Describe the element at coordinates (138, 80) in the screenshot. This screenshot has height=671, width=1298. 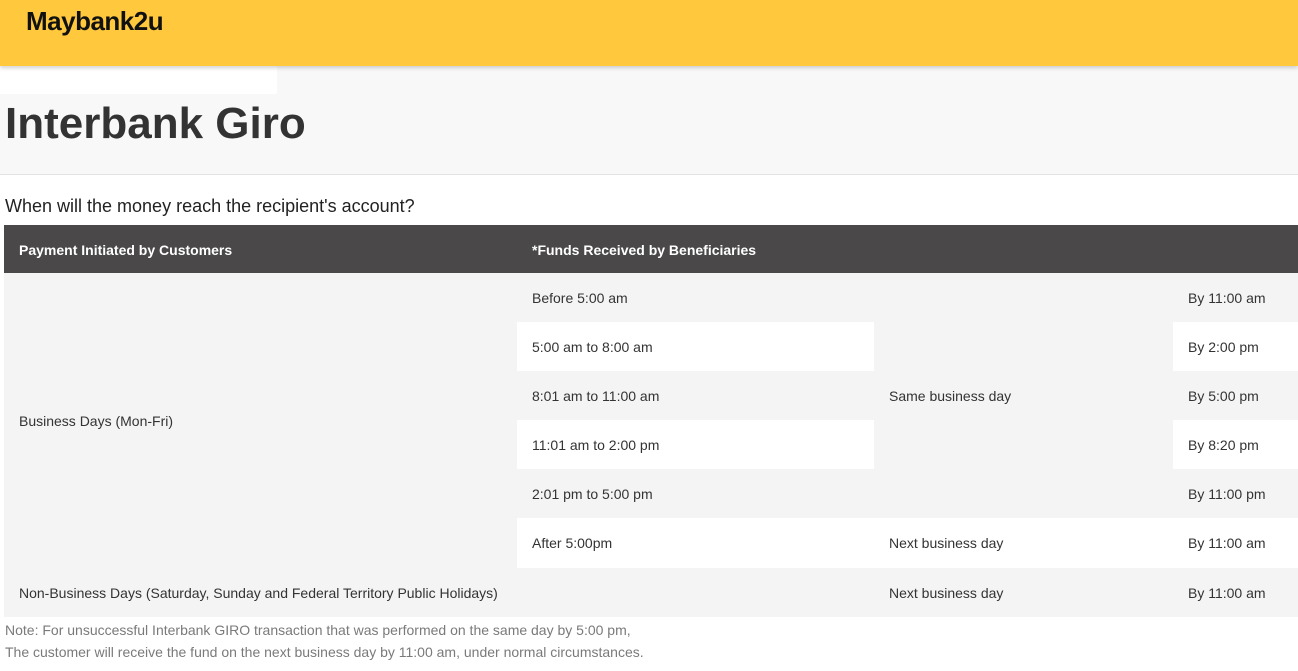
I see `title-tab` at that location.